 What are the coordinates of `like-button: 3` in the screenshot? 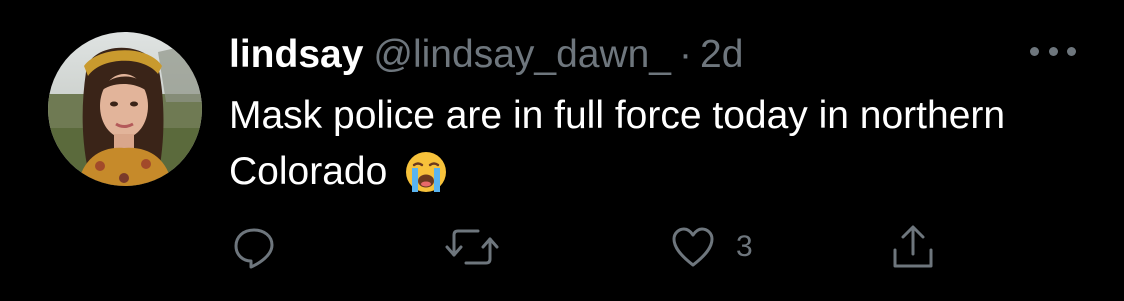 It's located at (711, 247).